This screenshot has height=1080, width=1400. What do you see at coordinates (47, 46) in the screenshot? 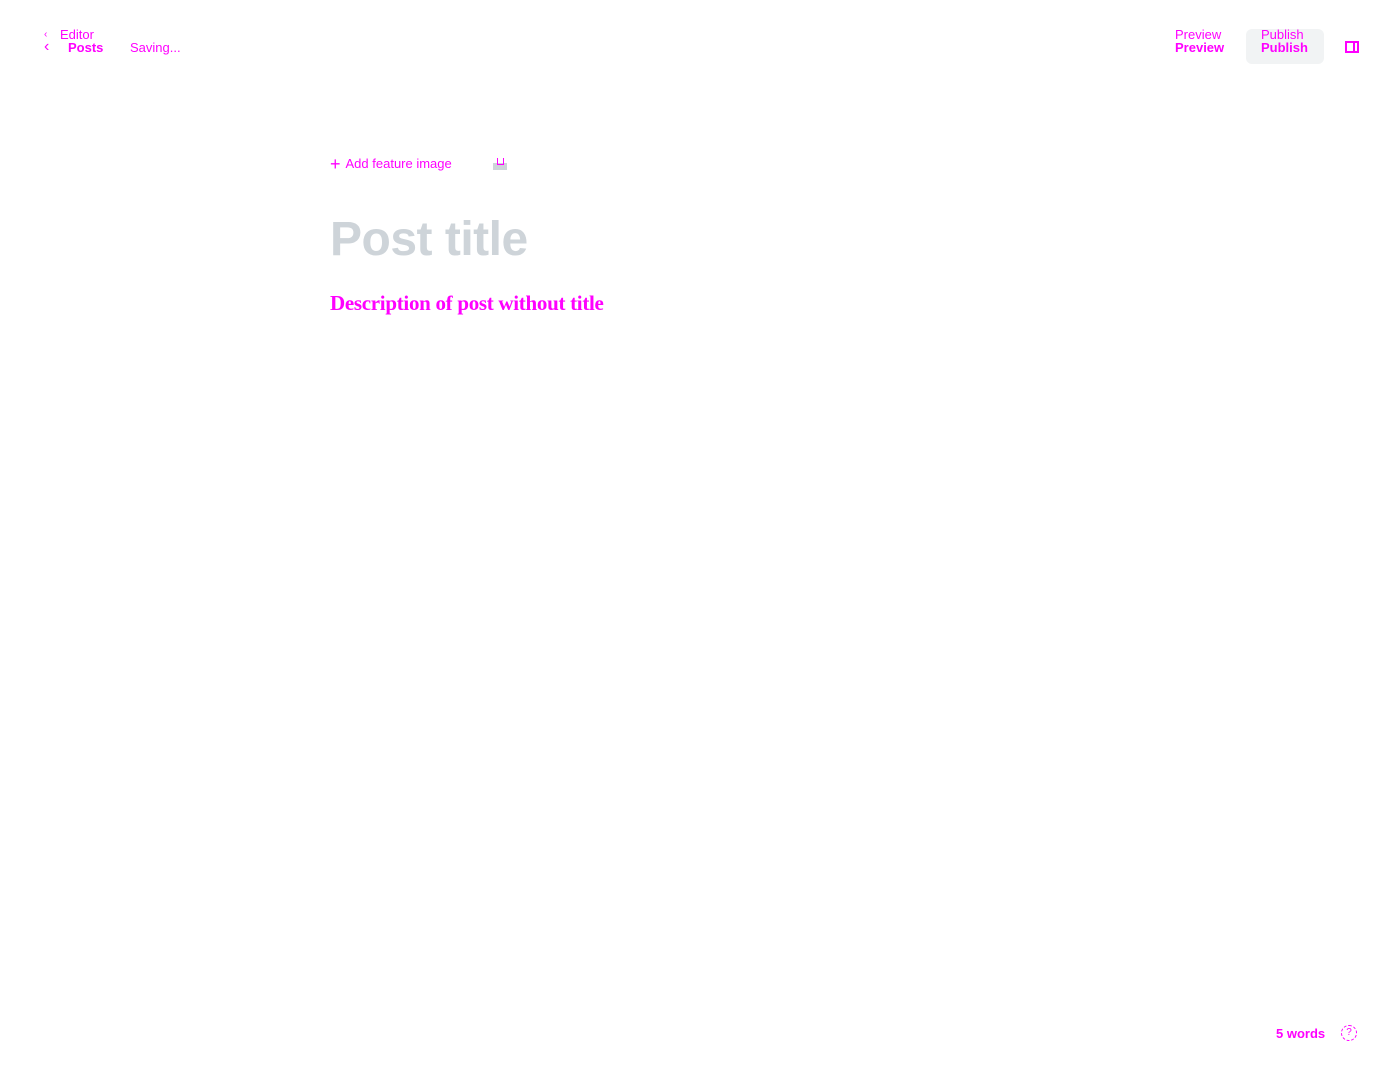
I see `chevron-left-icon: ‹` at bounding box center [47, 46].